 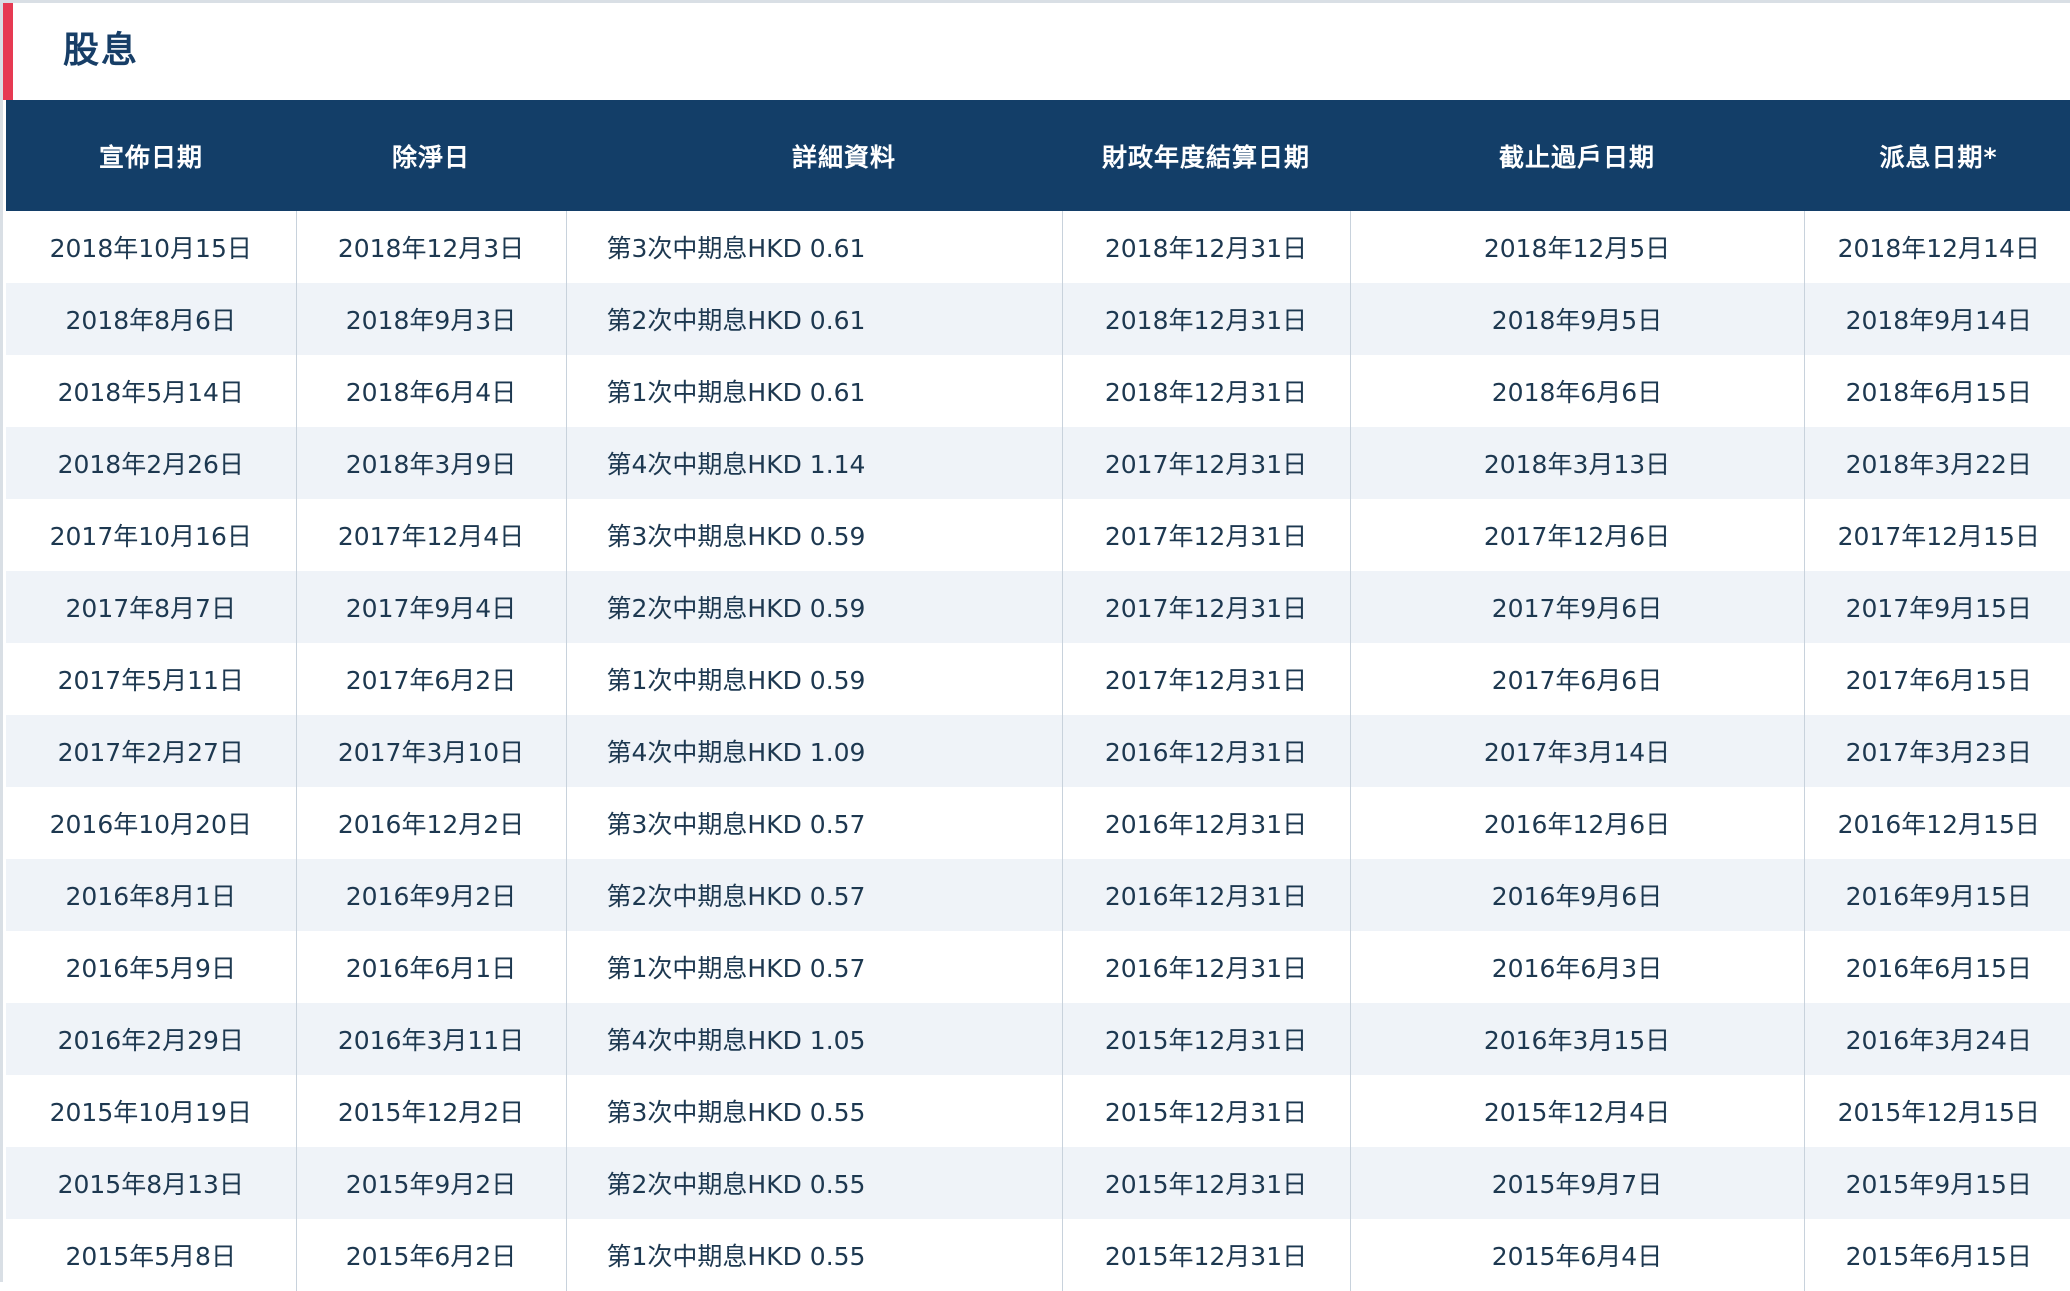 I want to click on details-cell: 第1次中期息HKD 0.61, so click(x=814, y=391).